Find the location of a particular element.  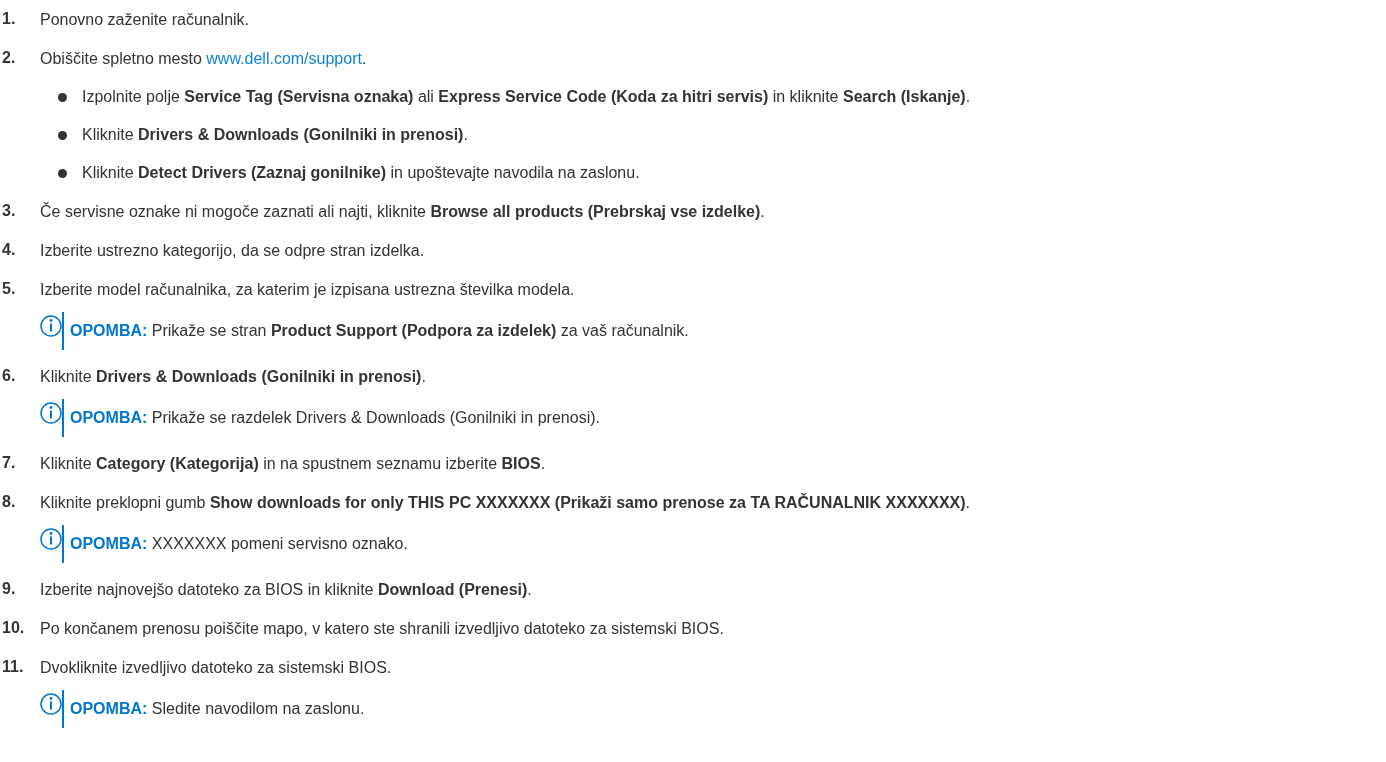

bullet-text: Kliknite Drivers & Downloads (Gonilniki in prenosi). is located at coordinates (275, 135).